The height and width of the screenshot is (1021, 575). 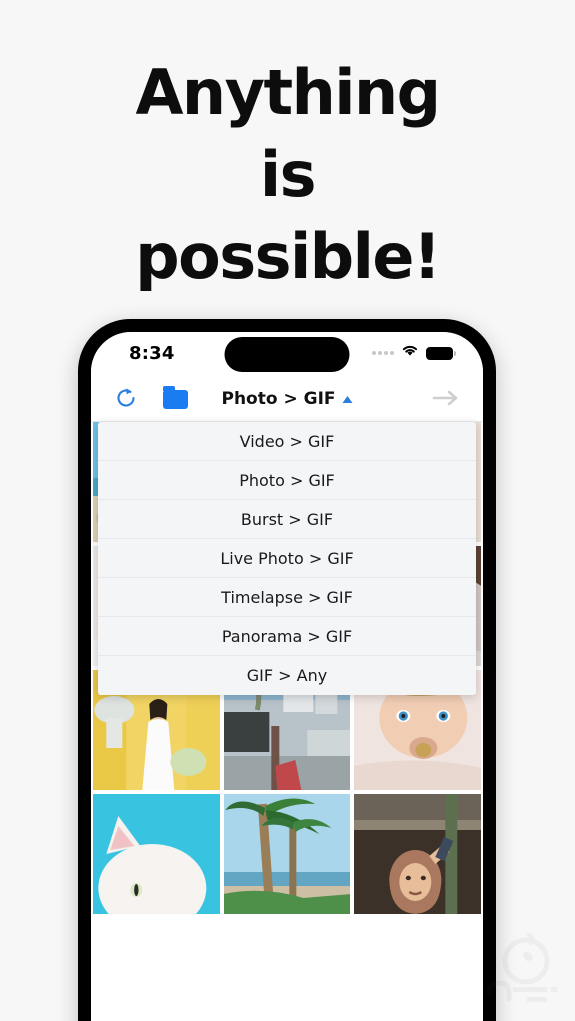 What do you see at coordinates (152, 353) in the screenshot?
I see `status-bar-time: 8:34` at bounding box center [152, 353].